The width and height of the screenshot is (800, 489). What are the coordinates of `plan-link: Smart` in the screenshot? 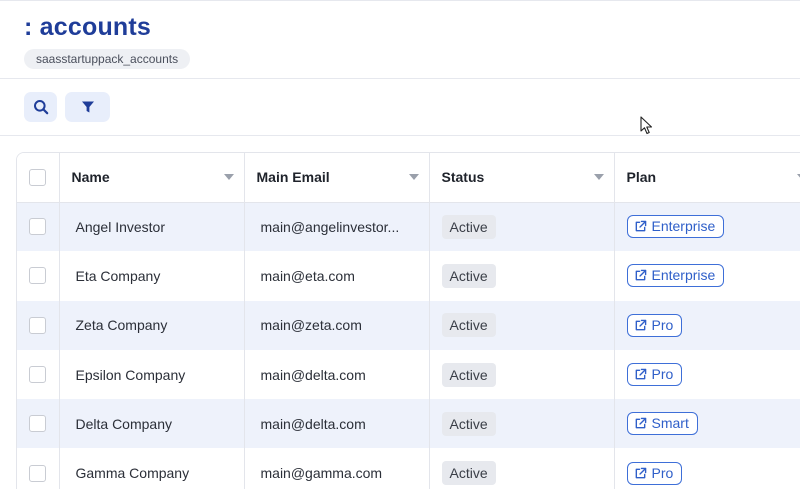 It's located at (662, 424).